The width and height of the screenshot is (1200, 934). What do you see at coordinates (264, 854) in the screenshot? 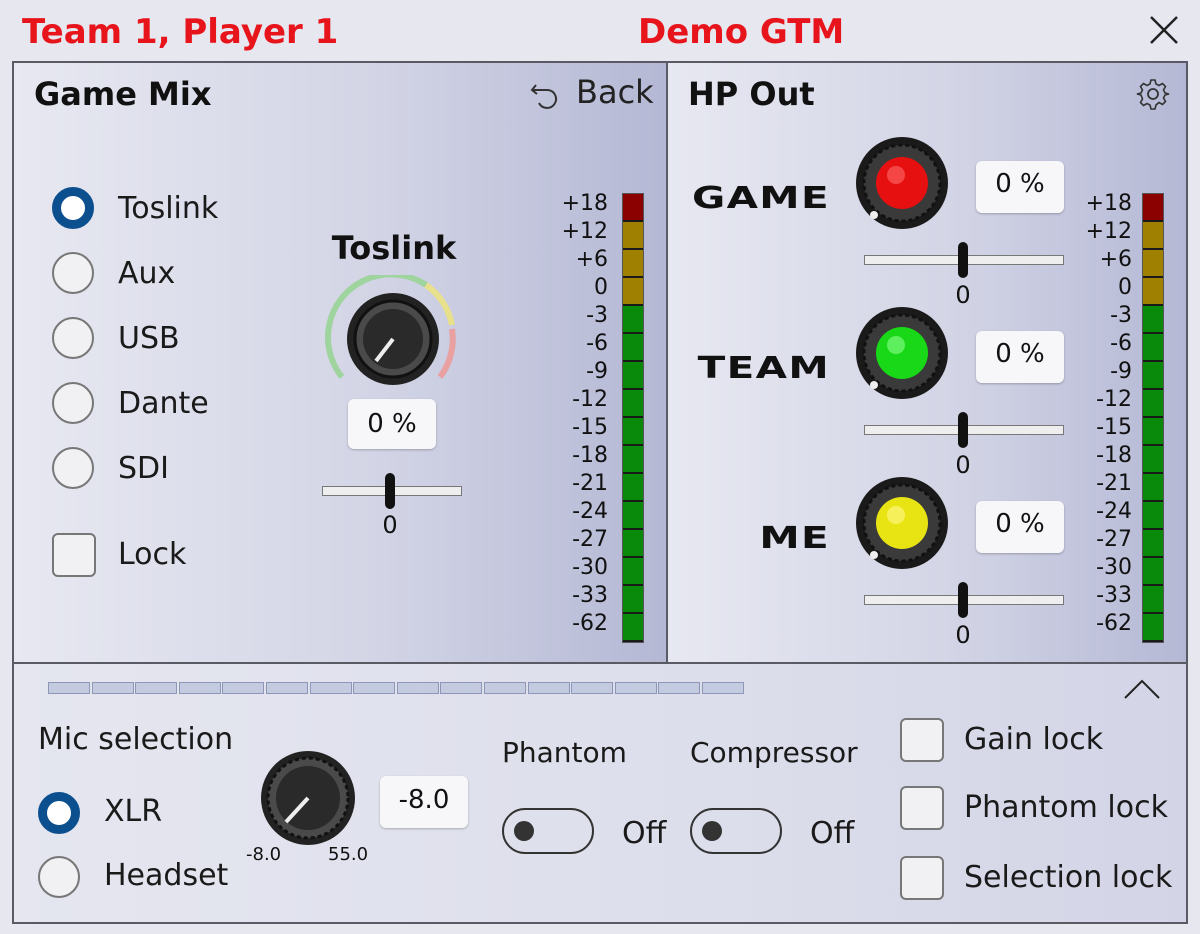
I see `gain-min-label: -8.0` at bounding box center [264, 854].